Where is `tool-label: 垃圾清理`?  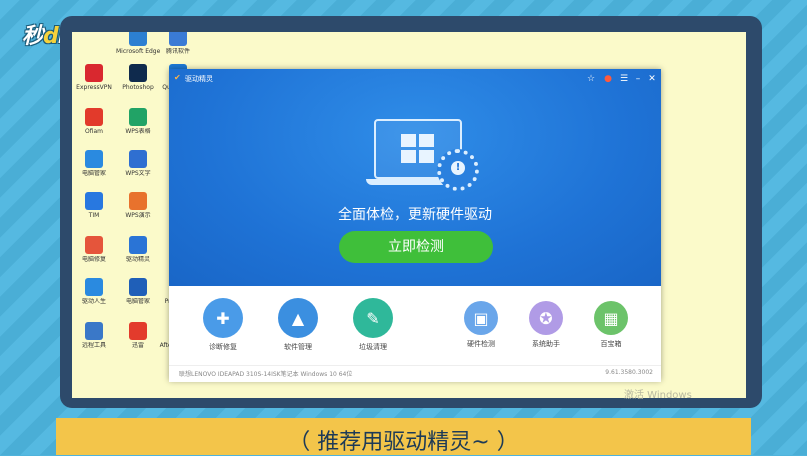 tool-label: 垃圾清理 is located at coordinates (373, 347).